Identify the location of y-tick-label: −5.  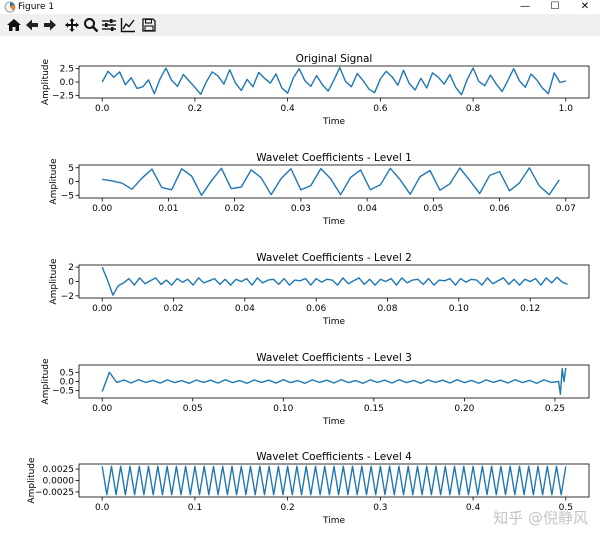
(67, 196).